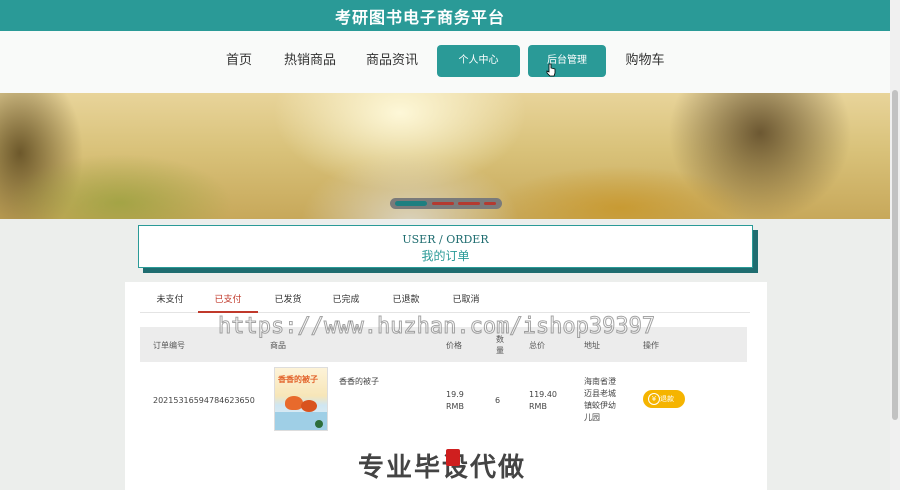 This screenshot has width=900, height=490. I want to click on nav-product-news: 商品资讯, so click(392, 61).